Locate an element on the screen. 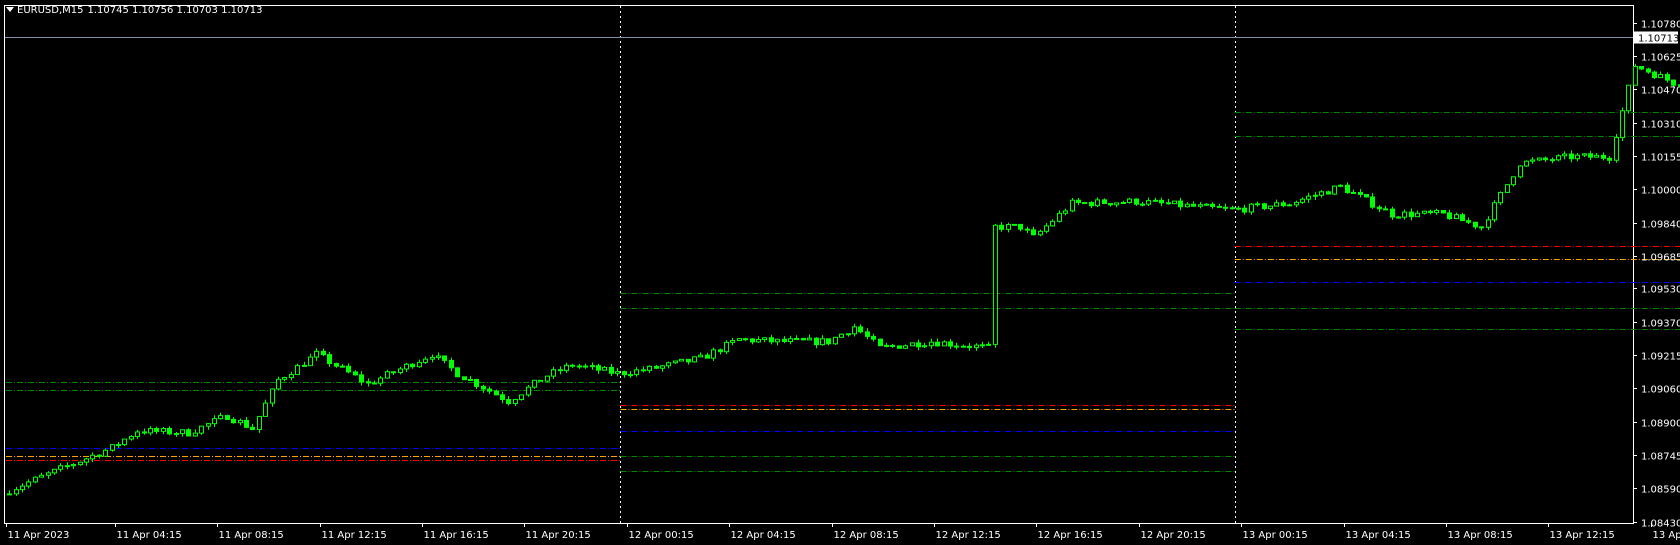 This screenshot has height=545, width=1680. y-axis-tick-label: 1.08745 is located at coordinates (1660, 457).